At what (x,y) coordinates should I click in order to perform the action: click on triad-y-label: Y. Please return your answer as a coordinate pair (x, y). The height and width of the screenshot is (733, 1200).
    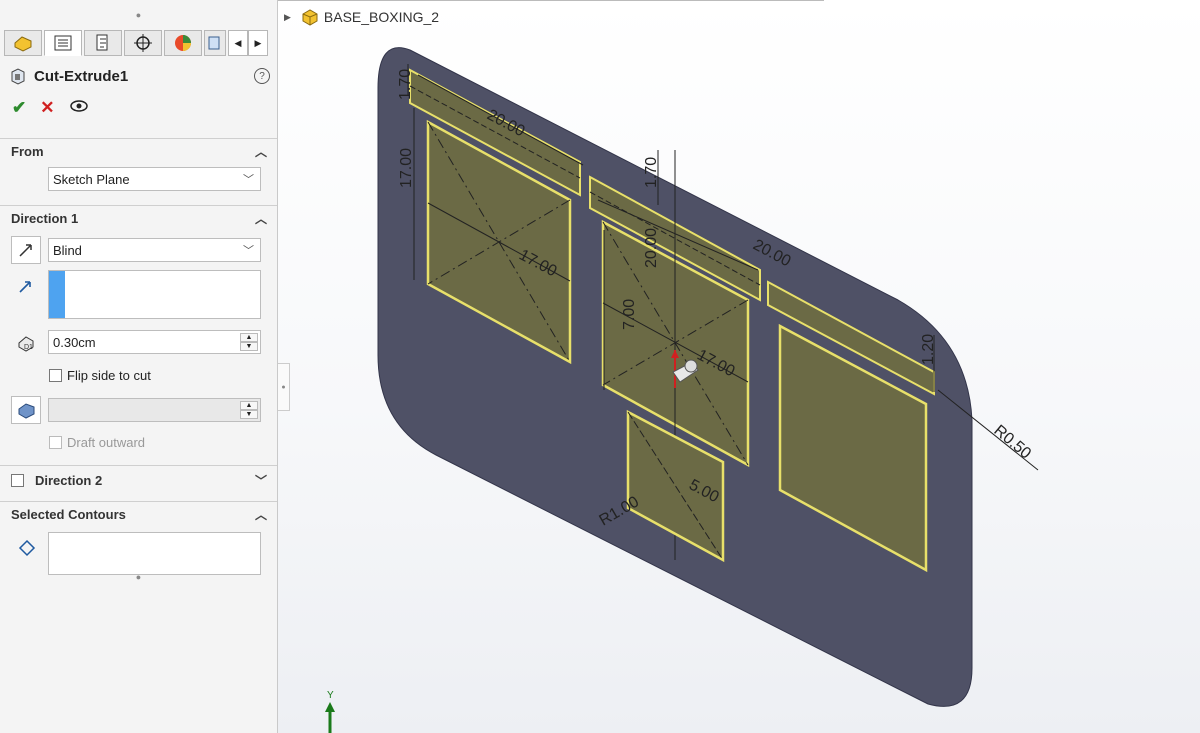
    Looking at the image, I should click on (330, 695).